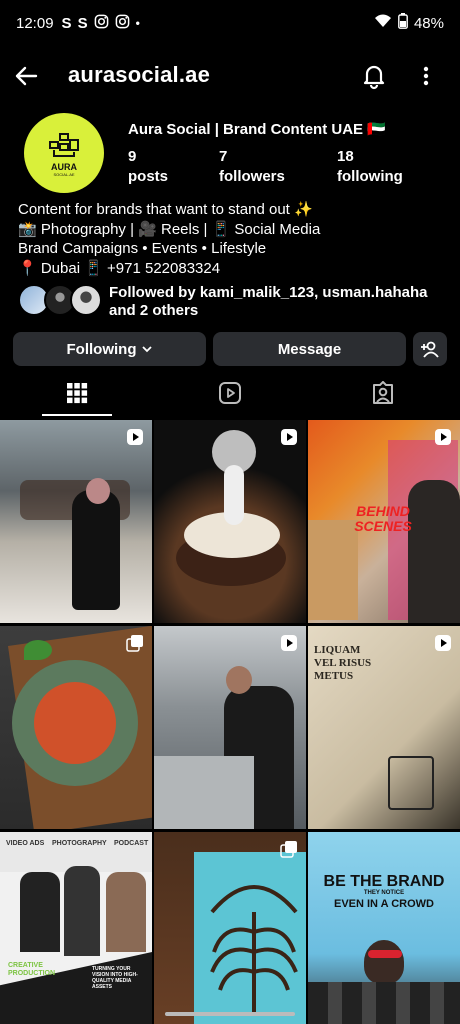 Image resolution: width=460 pixels, height=1024 pixels. I want to click on post-thumbnail: BEHIND SCENES, so click(384, 521).